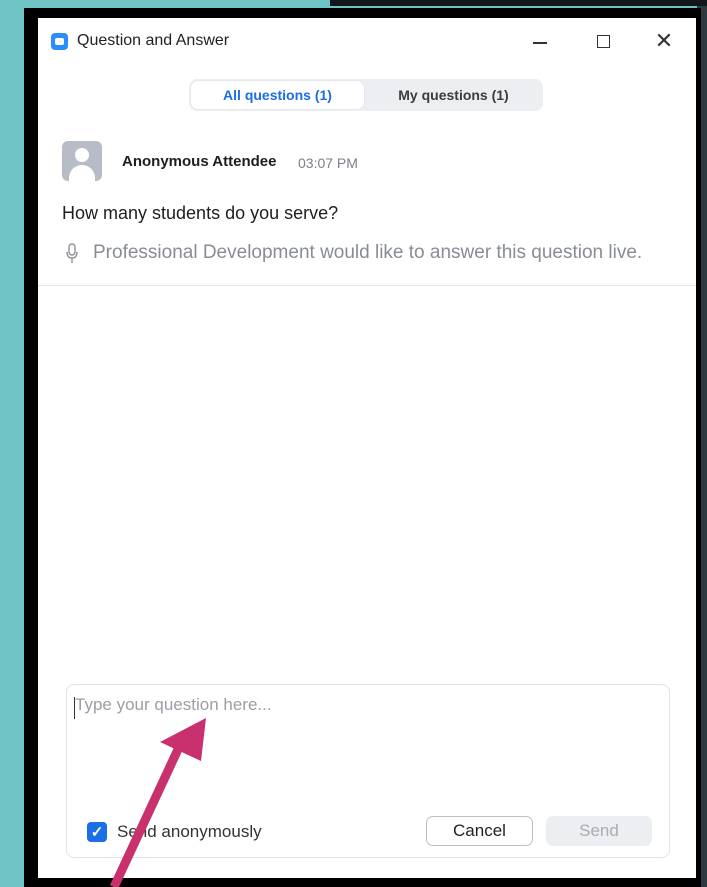 This screenshot has height=887, width=707. Describe the element at coordinates (328, 163) in the screenshot. I see `question-timestamp: 03:07 PM` at that location.